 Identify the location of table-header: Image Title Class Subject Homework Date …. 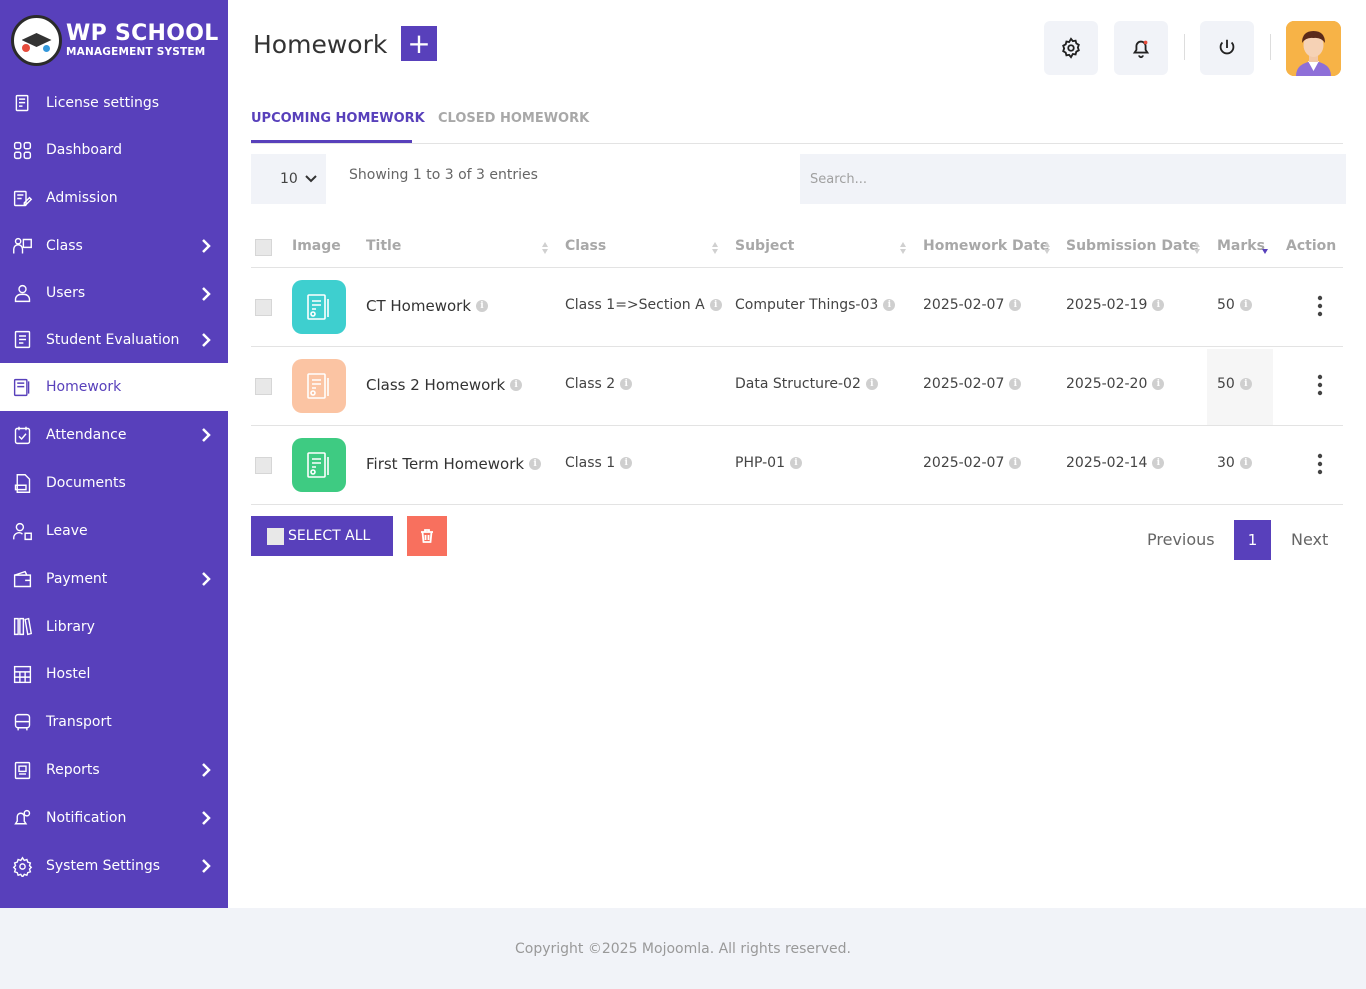
(797, 248).